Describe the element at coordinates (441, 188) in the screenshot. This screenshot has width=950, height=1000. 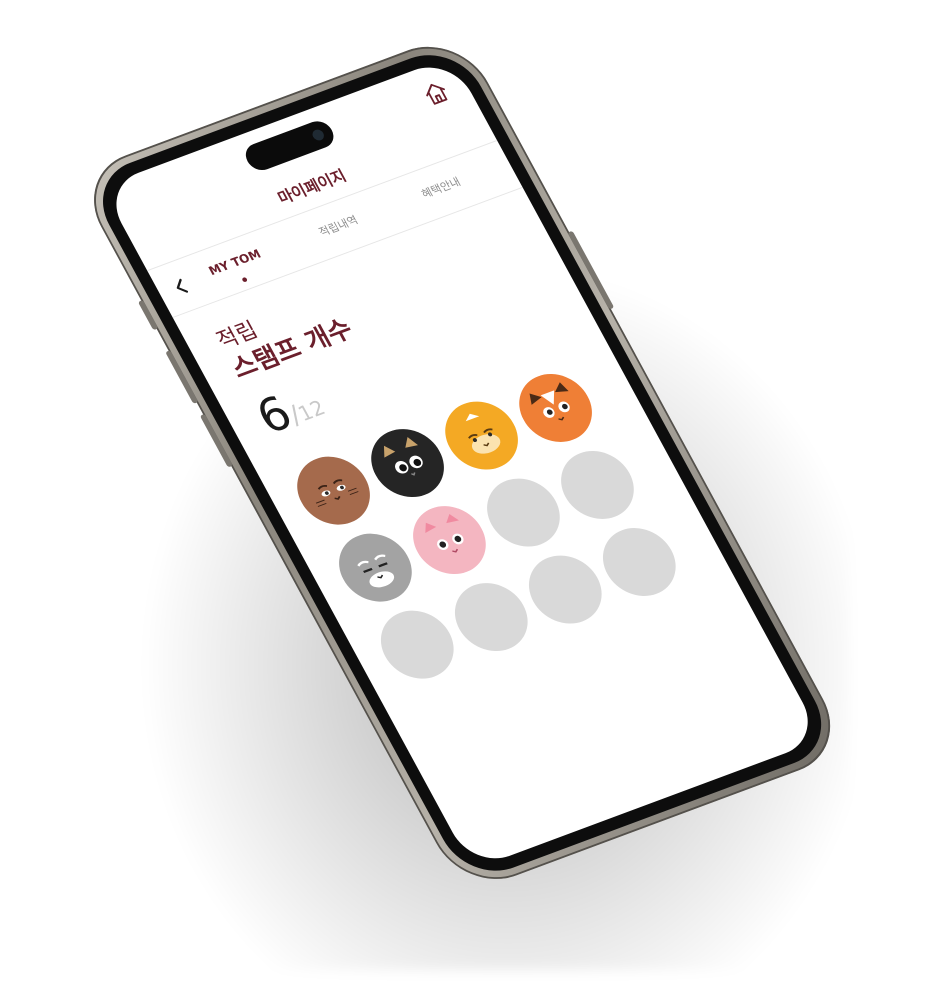
I see `tab-benefits-label: 혜택안내` at that location.